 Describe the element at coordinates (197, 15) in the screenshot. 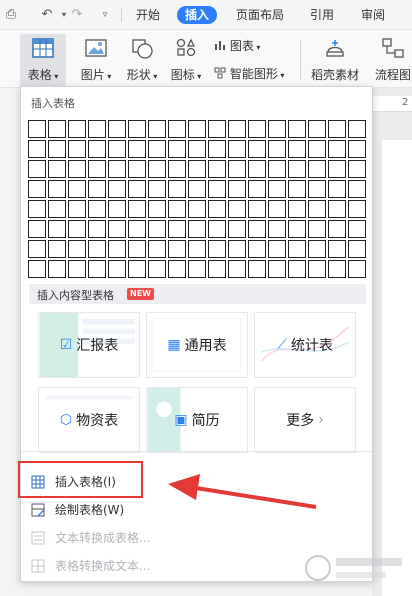

I see `tab-insert: 插入` at that location.